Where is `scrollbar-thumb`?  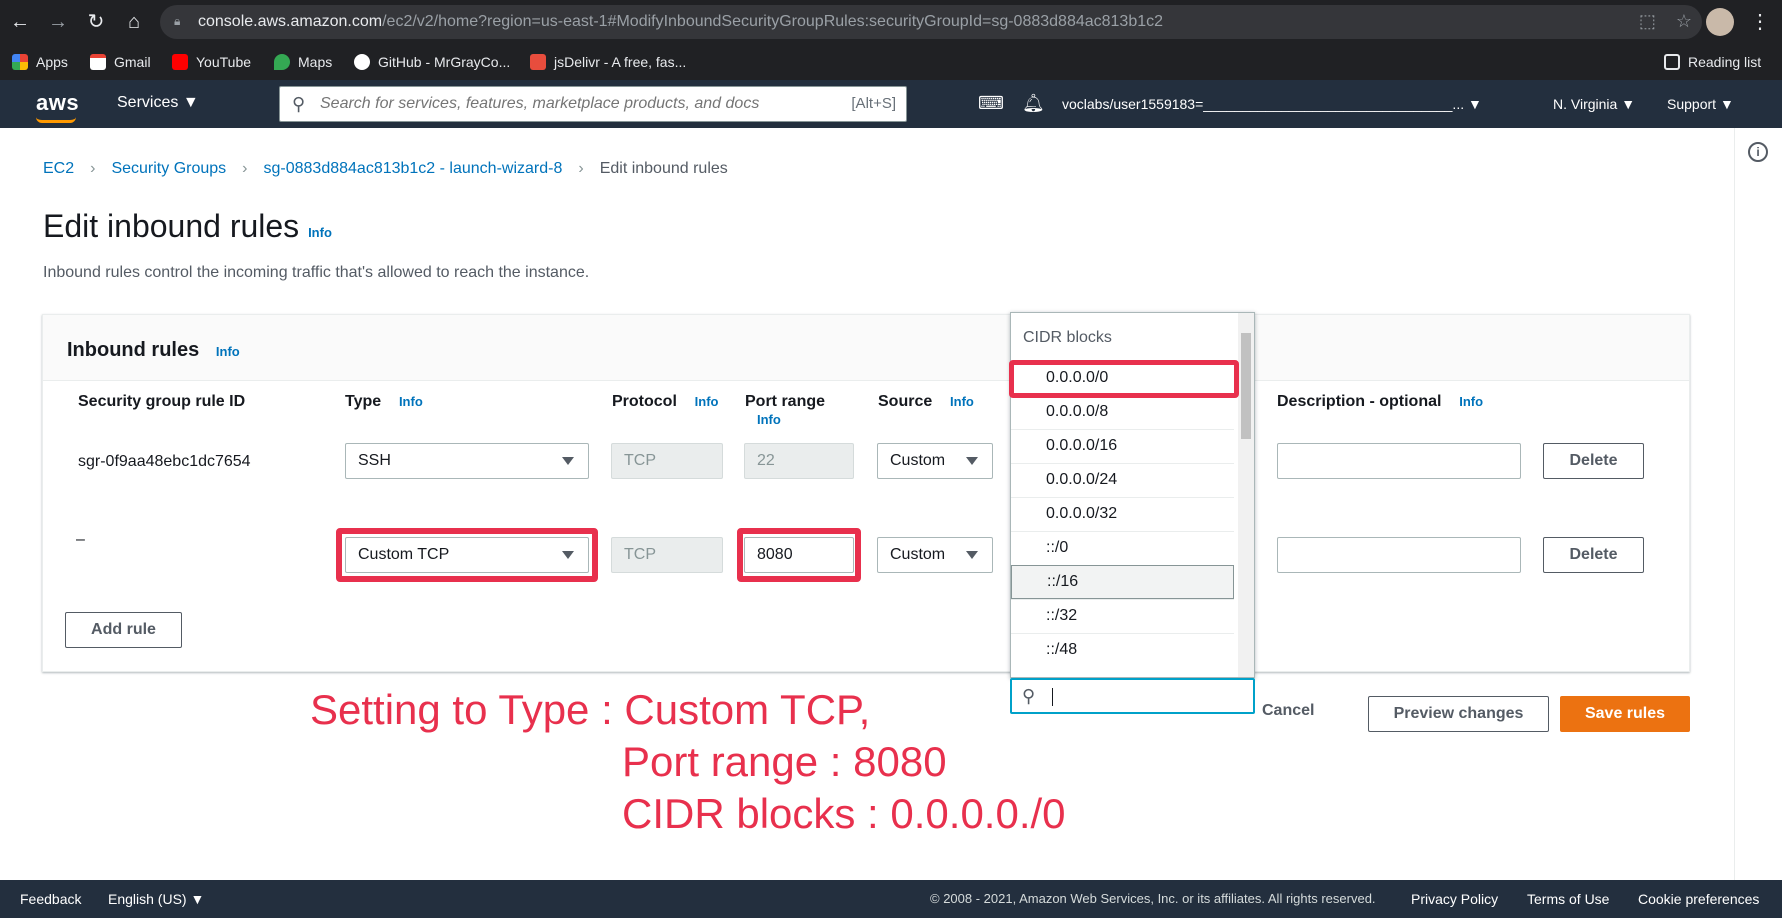
scrollbar-thumb is located at coordinates (1246, 386).